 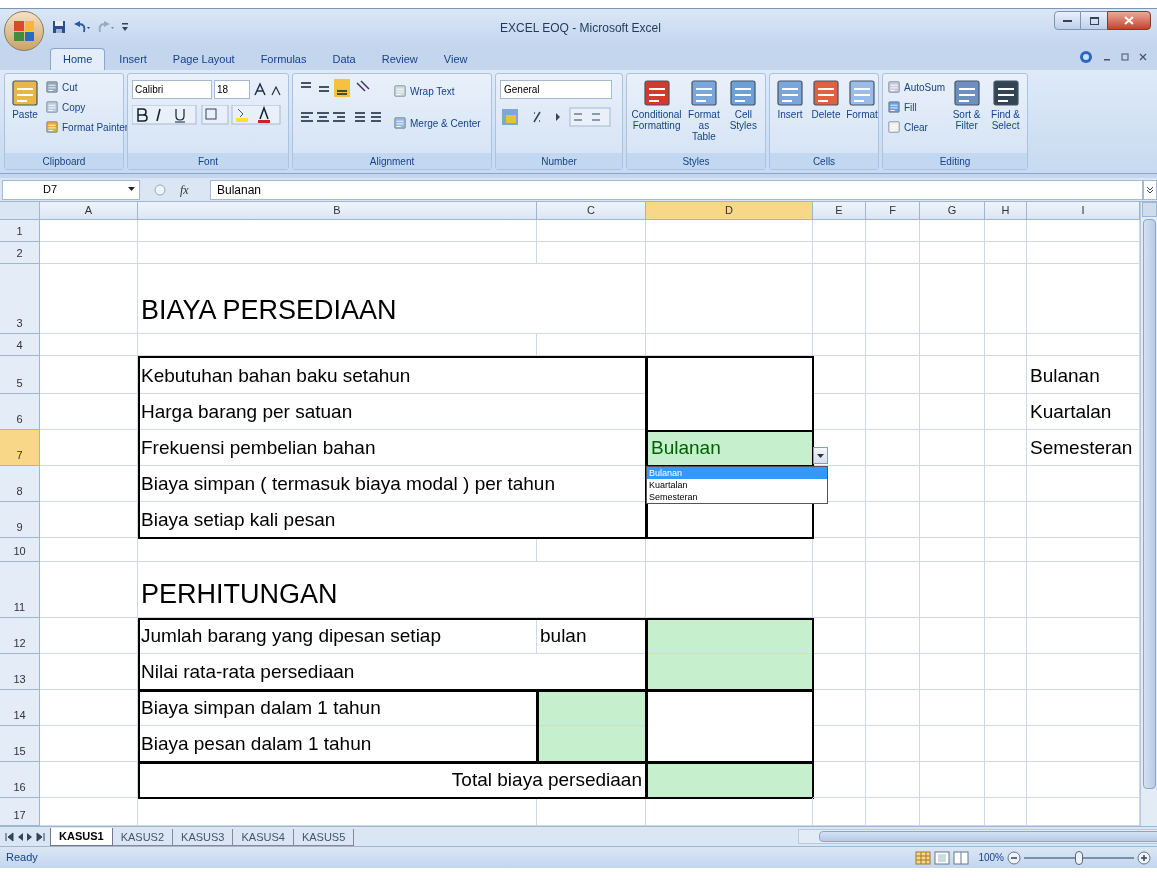 What do you see at coordinates (730, 448) in the screenshot?
I see `sheet-cell: Bulanan` at bounding box center [730, 448].